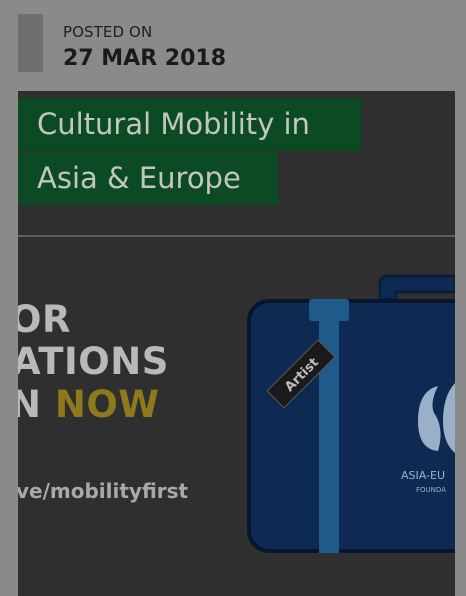 This screenshot has height=596, width=466. I want to click on posted-on-label: POSTED ON, so click(108, 32).